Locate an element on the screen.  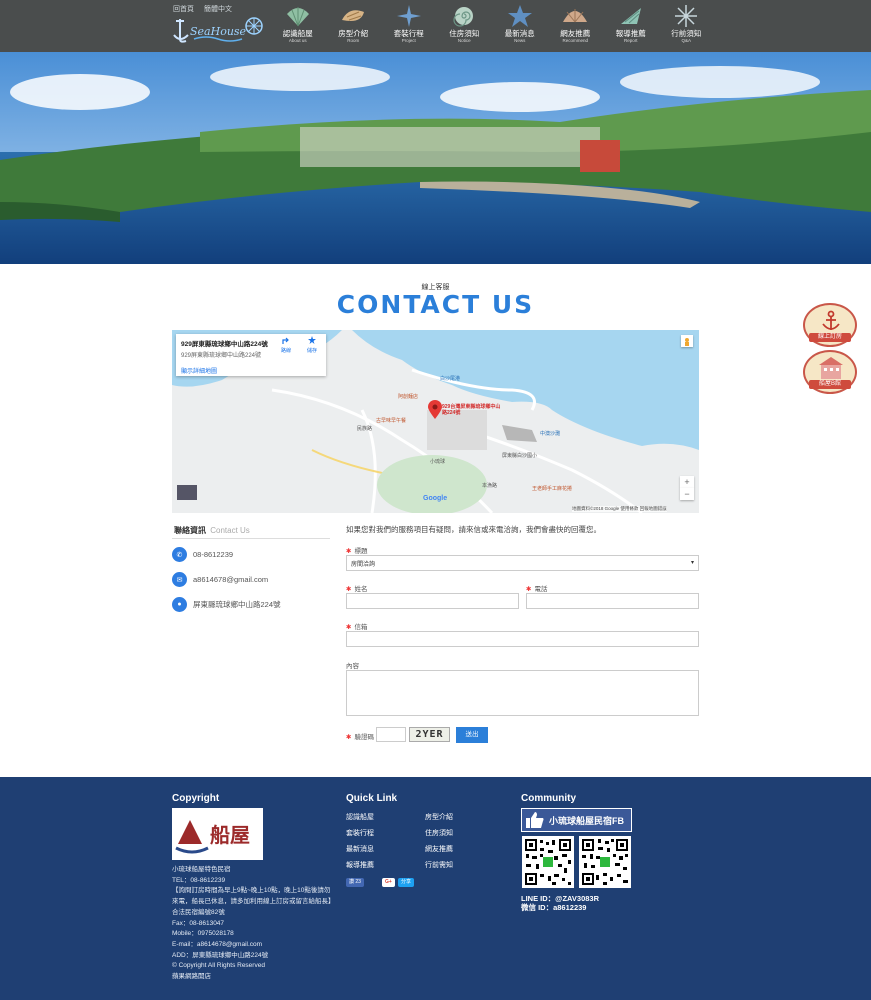
map-marker-icon is located at coordinates (435, 410).